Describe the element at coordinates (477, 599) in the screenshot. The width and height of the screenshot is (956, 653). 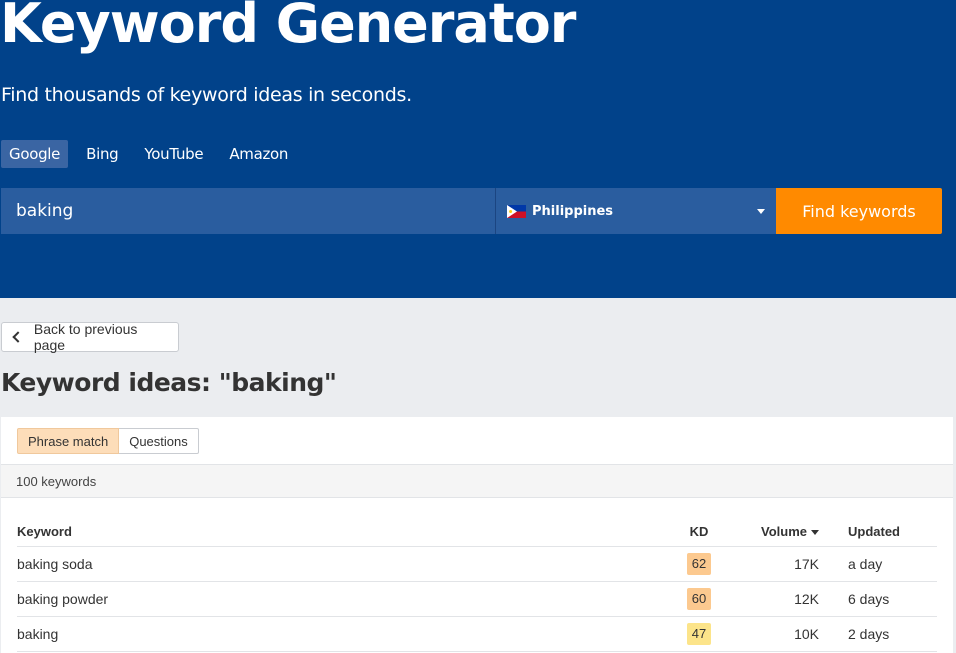
I see `table-row: baking powder 60 12K 6 days` at that location.